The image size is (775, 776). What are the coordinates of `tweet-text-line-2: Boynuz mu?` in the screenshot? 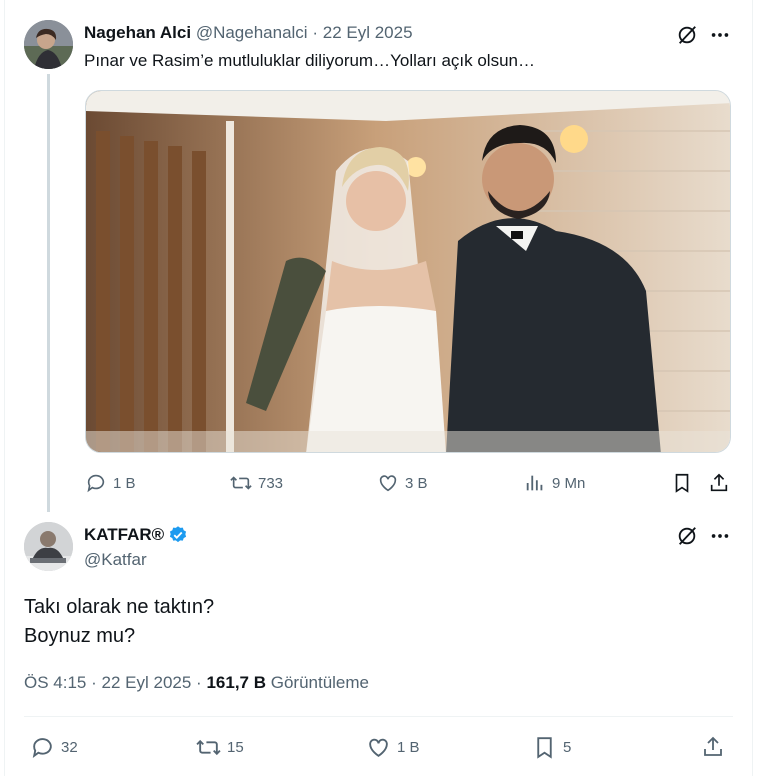 It's located at (80, 636).